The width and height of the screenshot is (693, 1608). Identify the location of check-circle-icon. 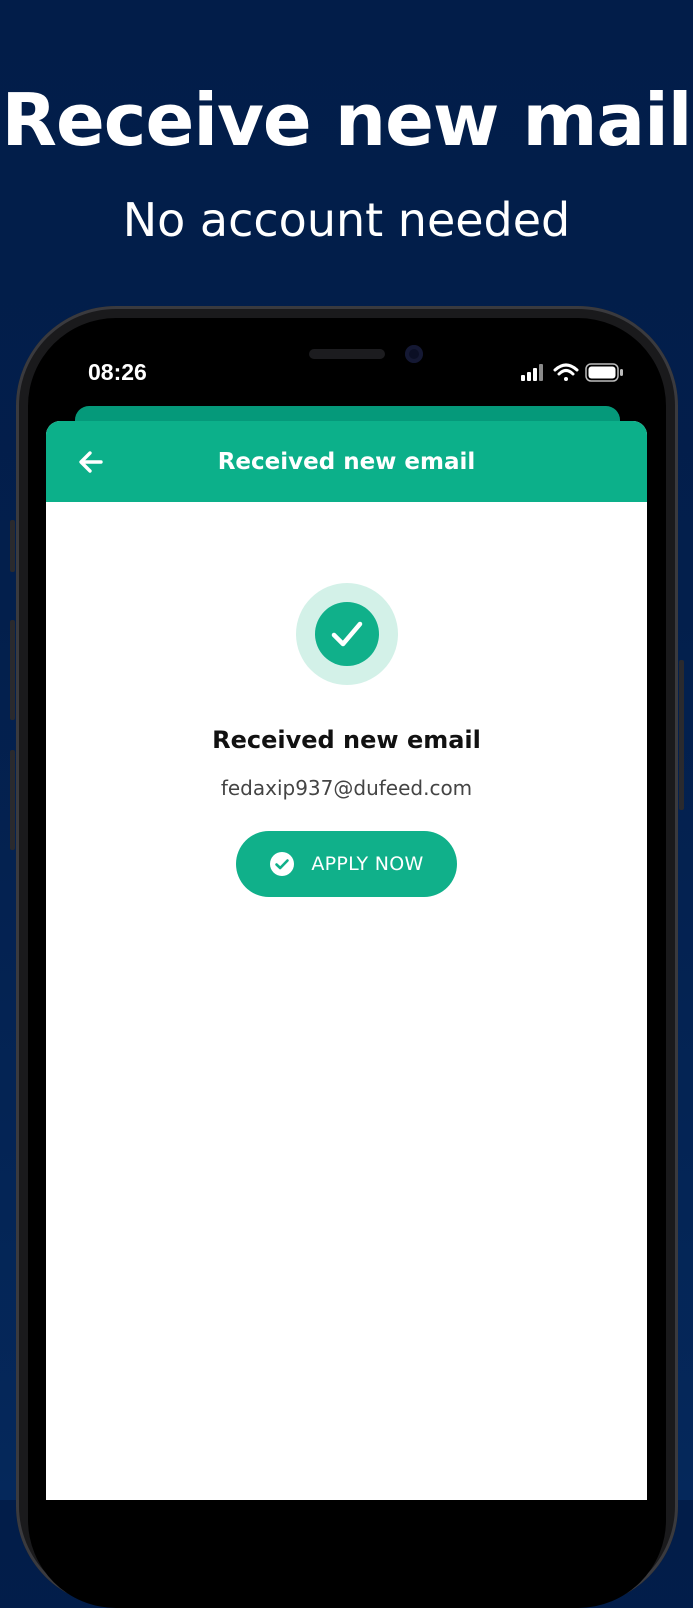
(282, 864).